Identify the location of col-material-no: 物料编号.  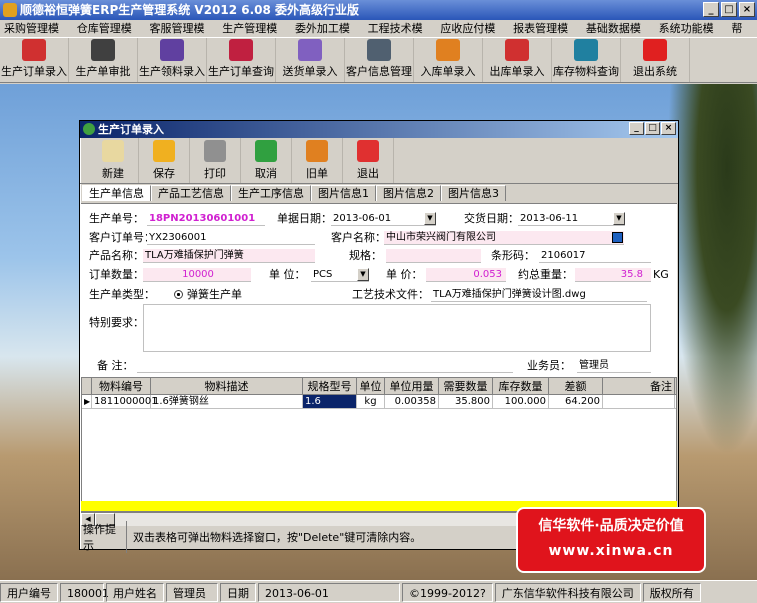
(121, 386).